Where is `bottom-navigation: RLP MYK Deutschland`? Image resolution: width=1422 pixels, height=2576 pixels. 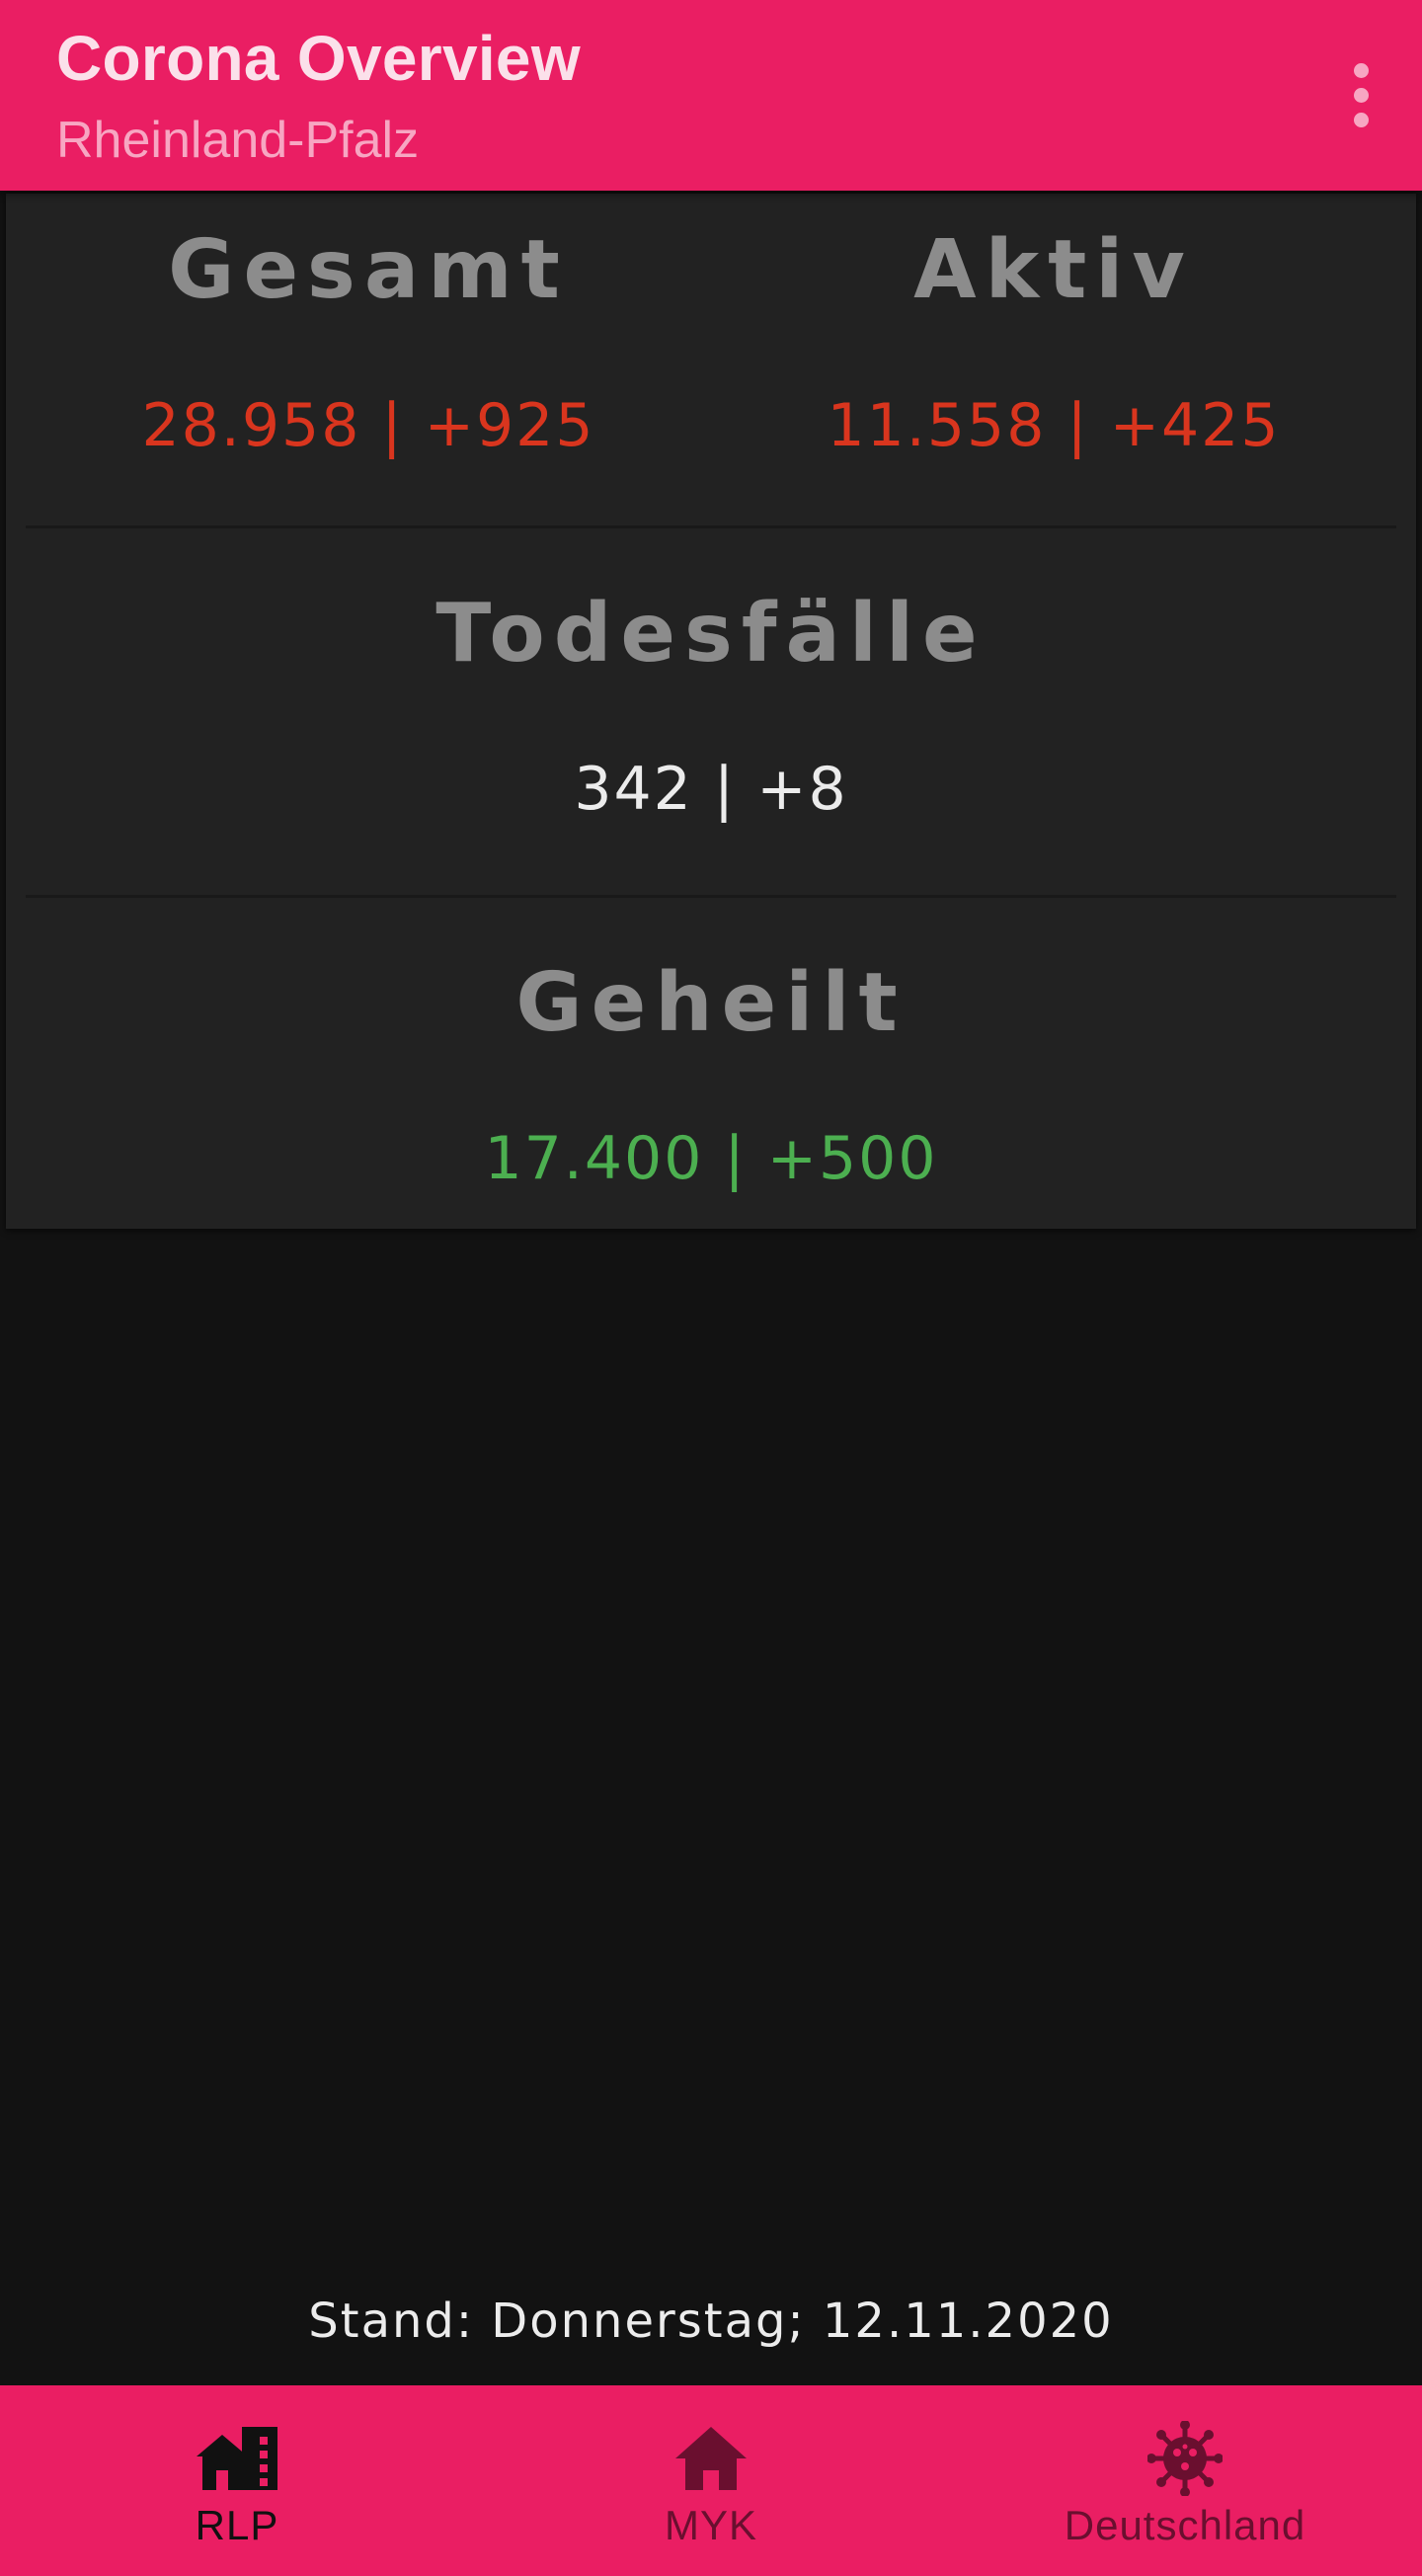
bottom-navigation: RLP MYK Deutschland is located at coordinates (711, 2480).